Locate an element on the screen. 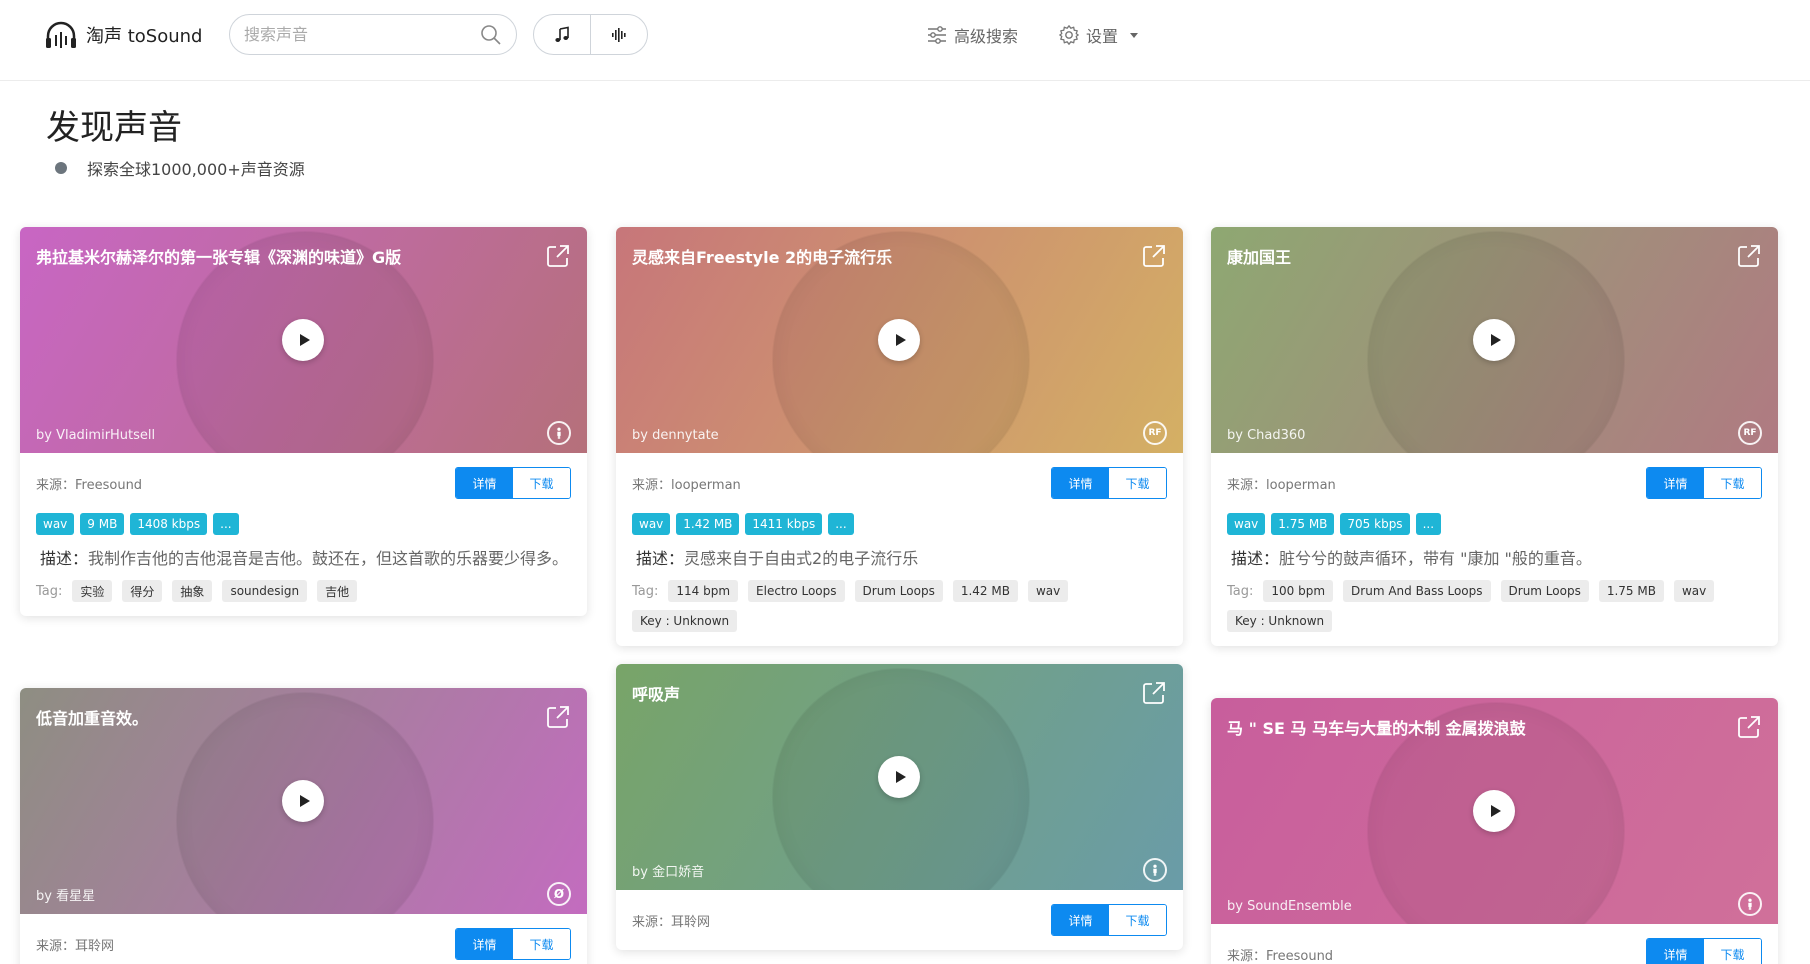 The height and width of the screenshot is (964, 1810). play-icon is located at coordinates (900, 340).